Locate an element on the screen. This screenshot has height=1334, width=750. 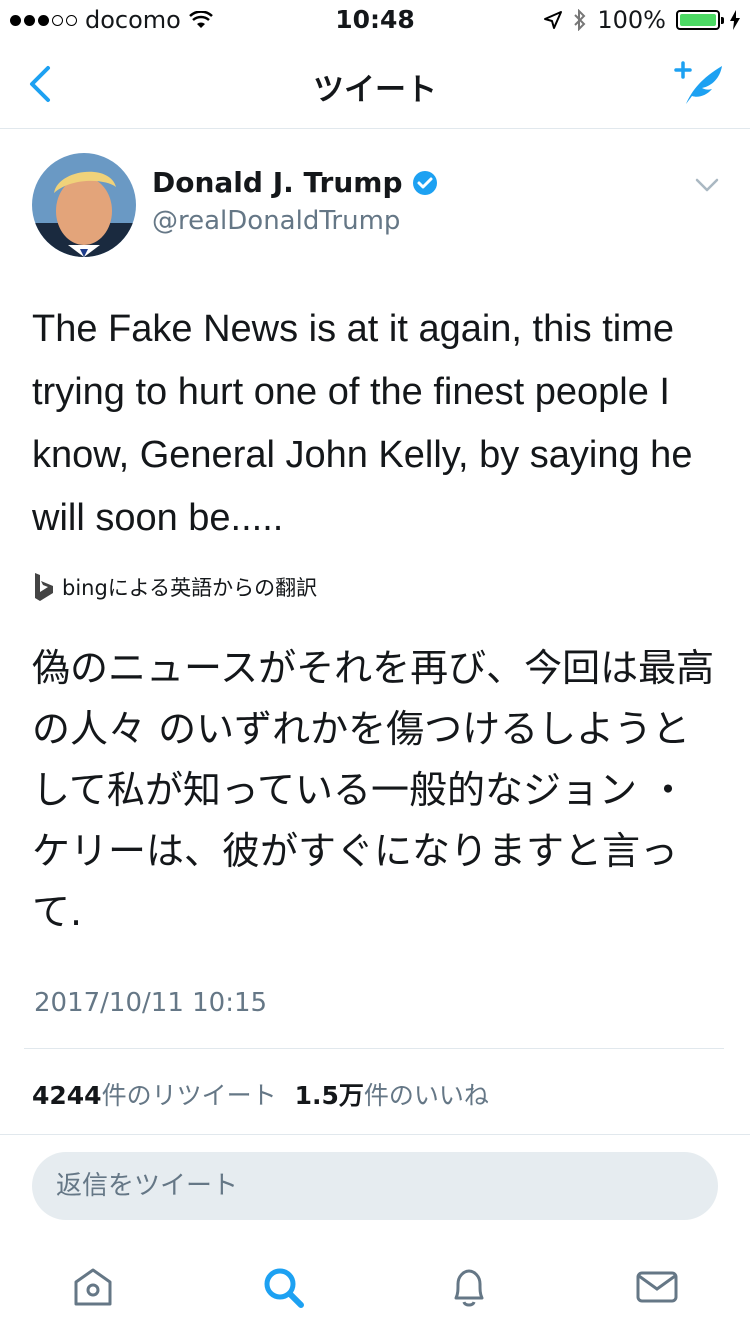
search-icon is located at coordinates (283, 1287).